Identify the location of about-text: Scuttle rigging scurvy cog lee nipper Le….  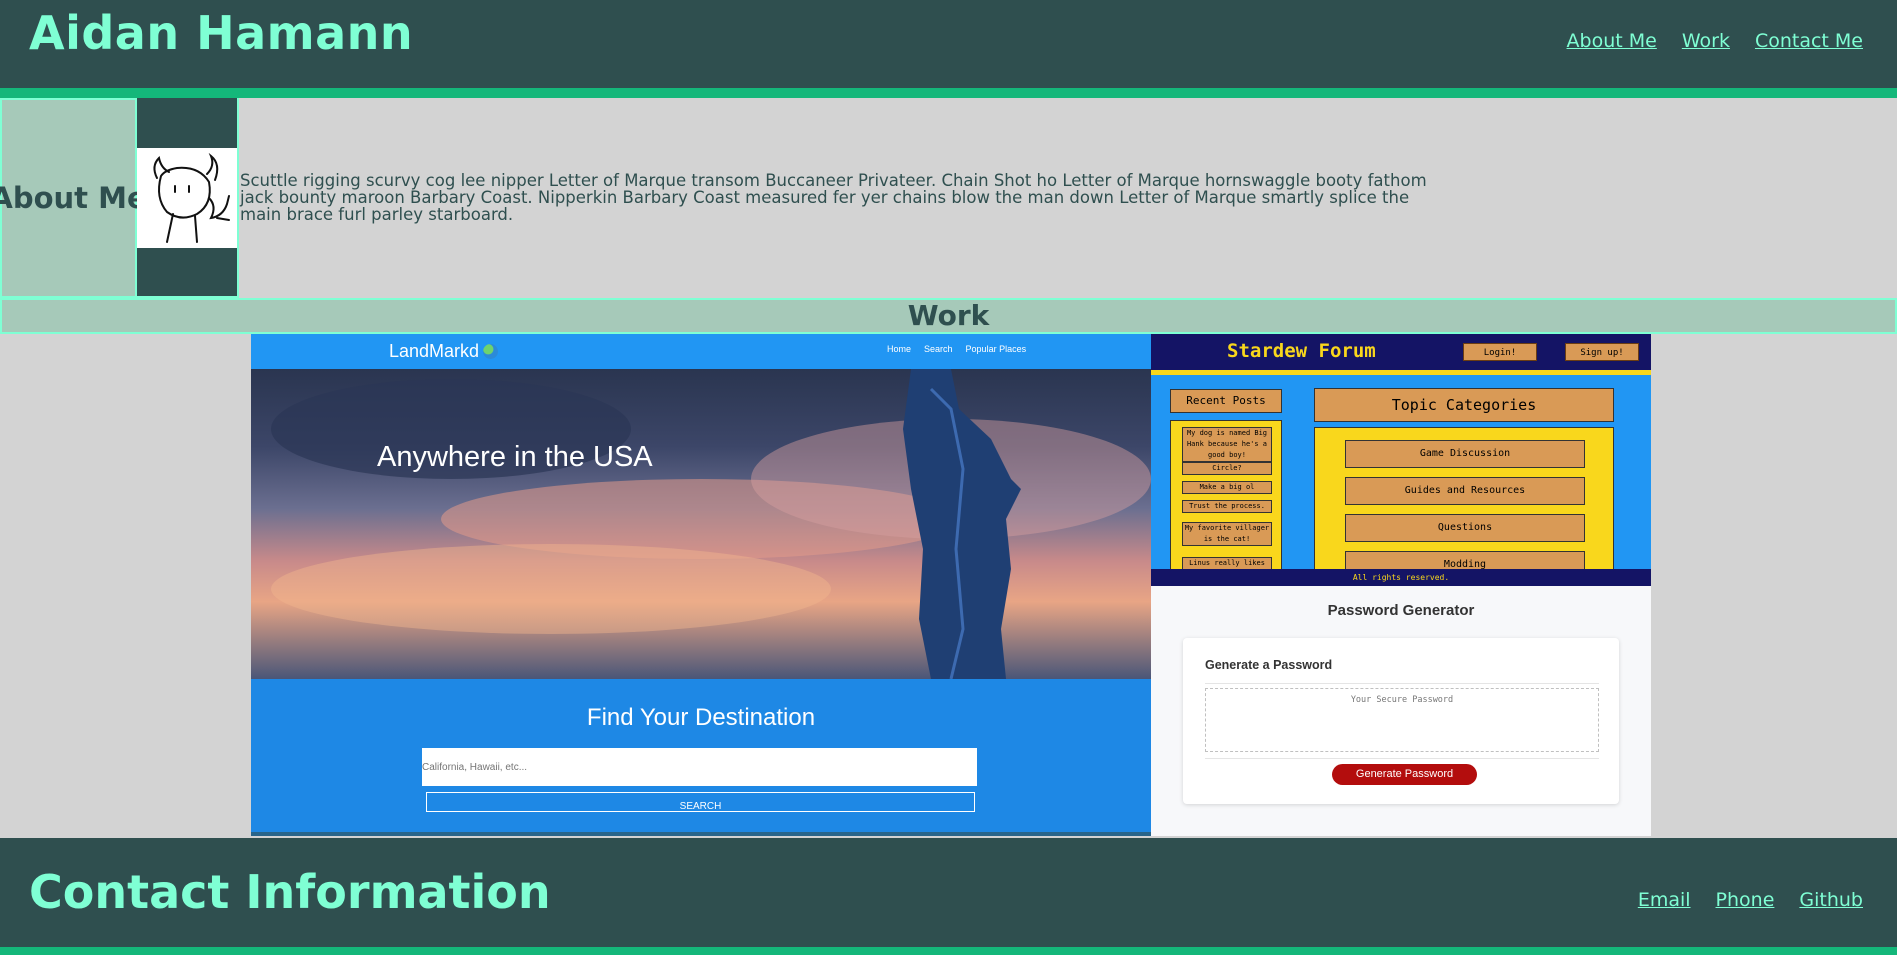
(833, 197).